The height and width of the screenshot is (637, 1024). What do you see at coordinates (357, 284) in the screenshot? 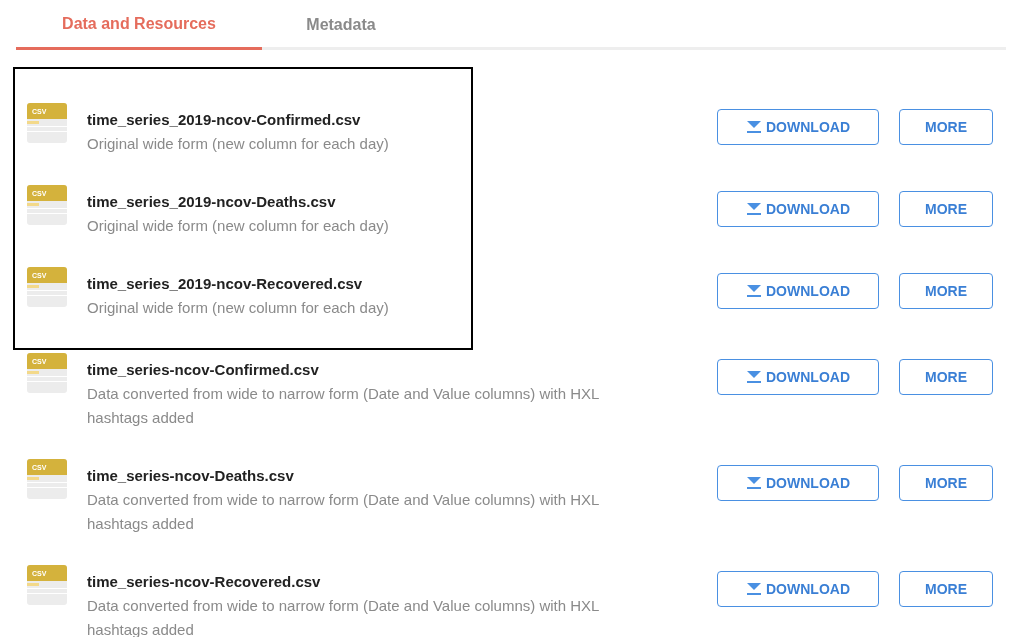
I see `file-name: time_series_2019-ncov-Recovered.csv` at bounding box center [357, 284].